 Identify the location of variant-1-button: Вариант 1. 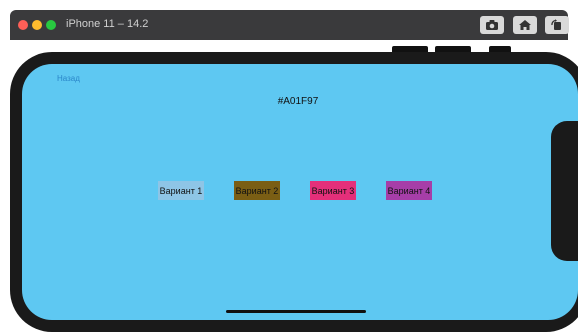
(181, 190).